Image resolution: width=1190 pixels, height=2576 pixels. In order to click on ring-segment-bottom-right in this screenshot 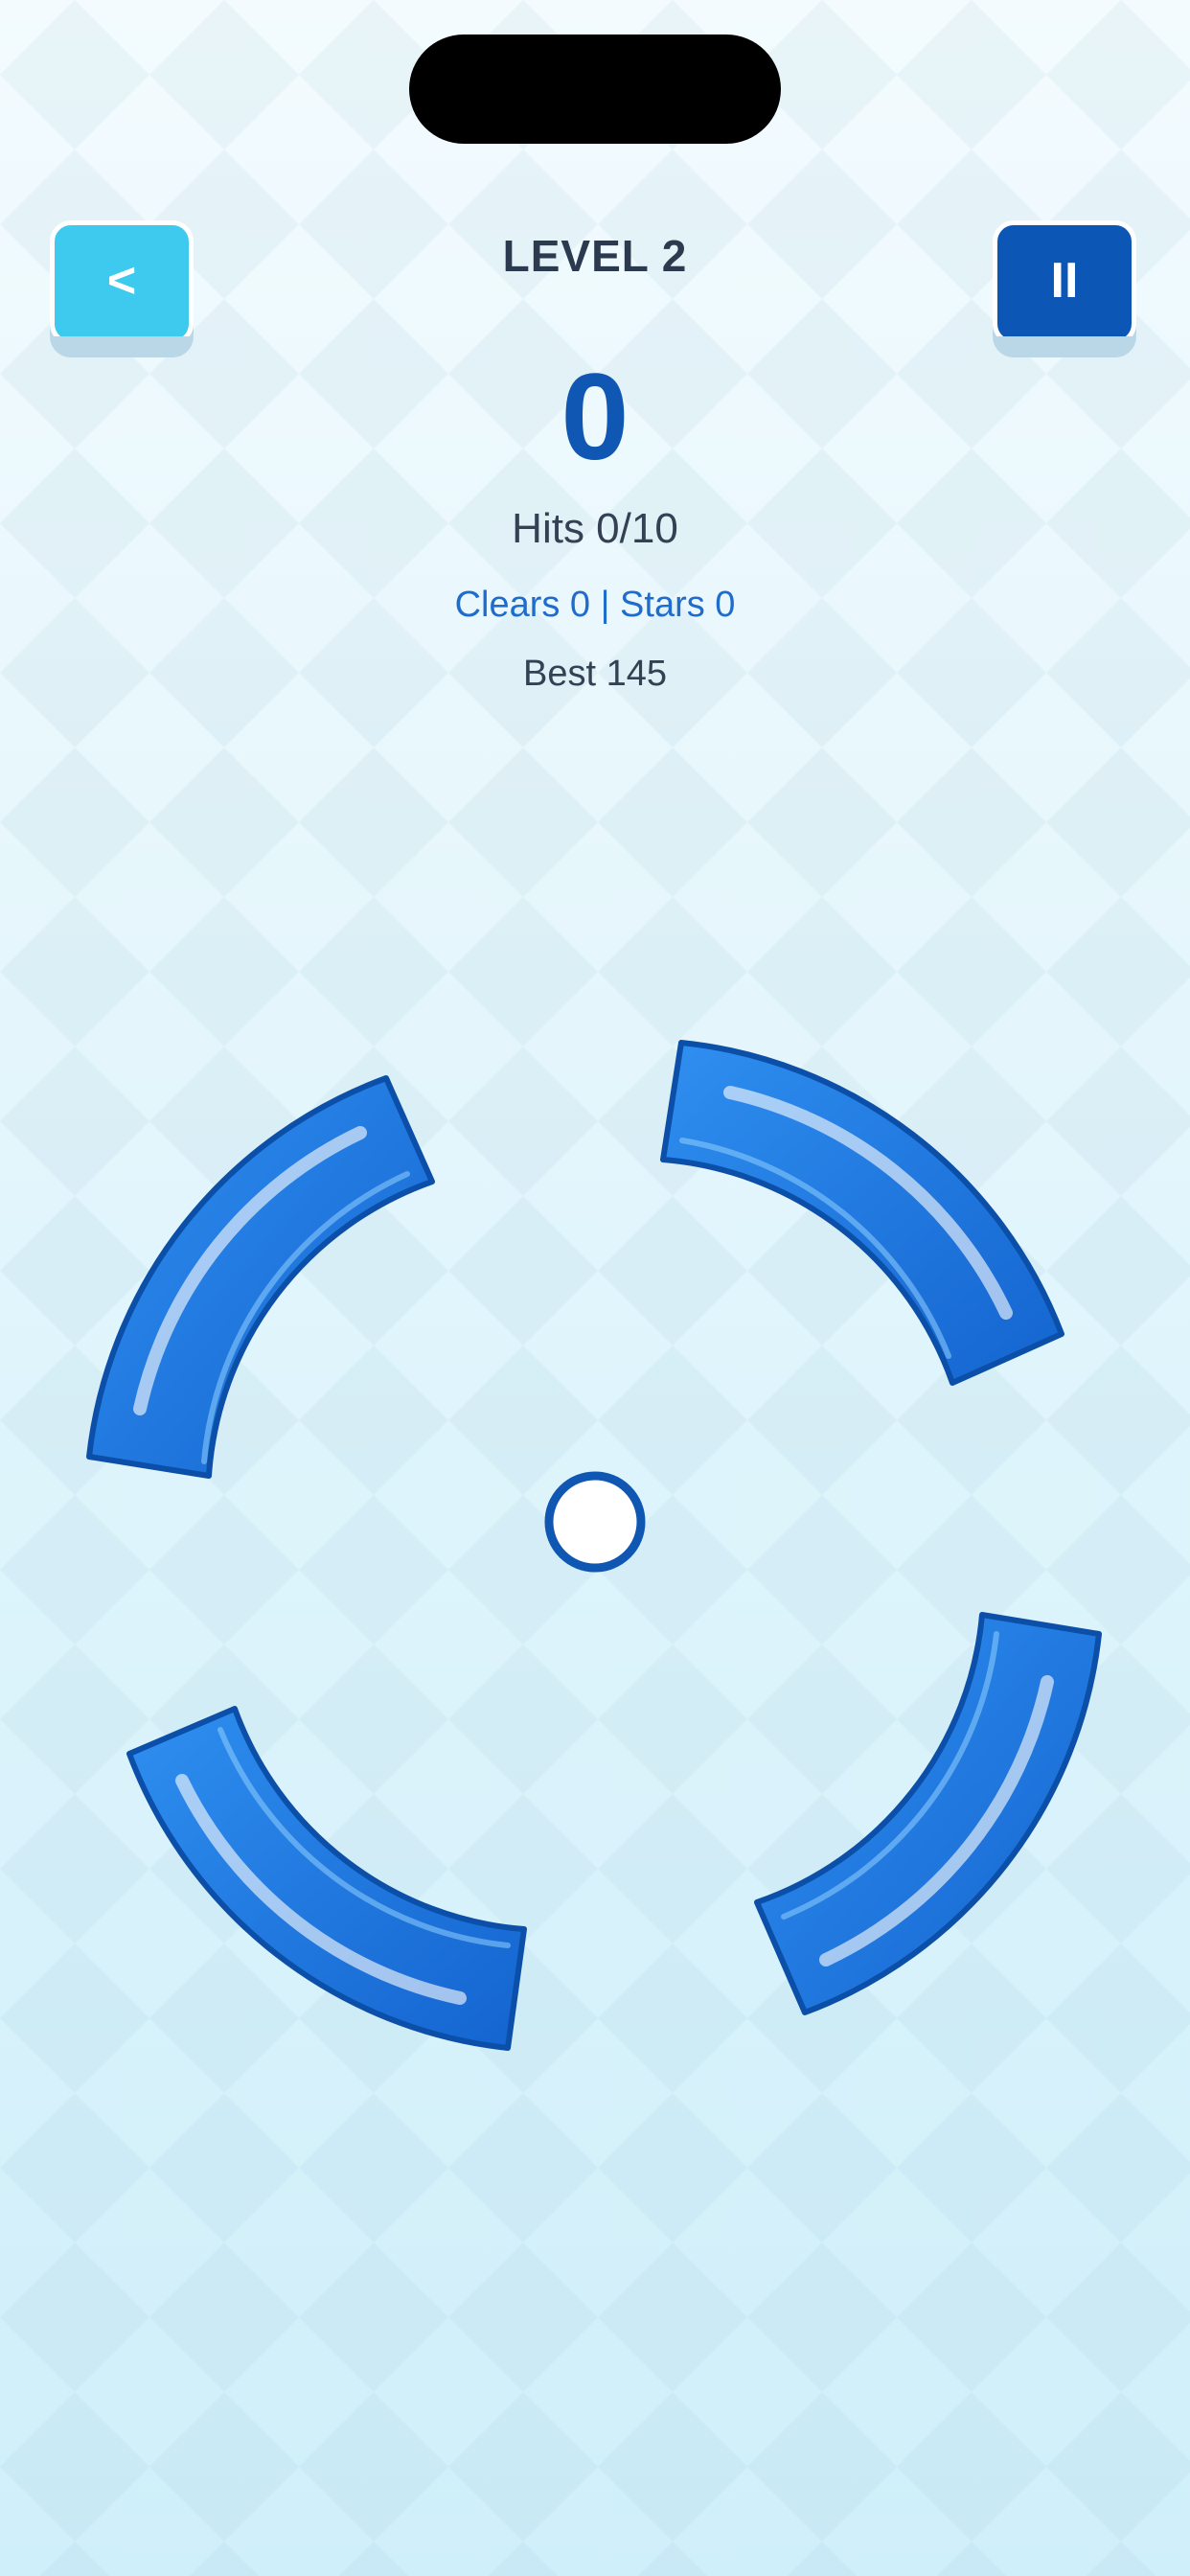, I will do `click(928, 1813)`.